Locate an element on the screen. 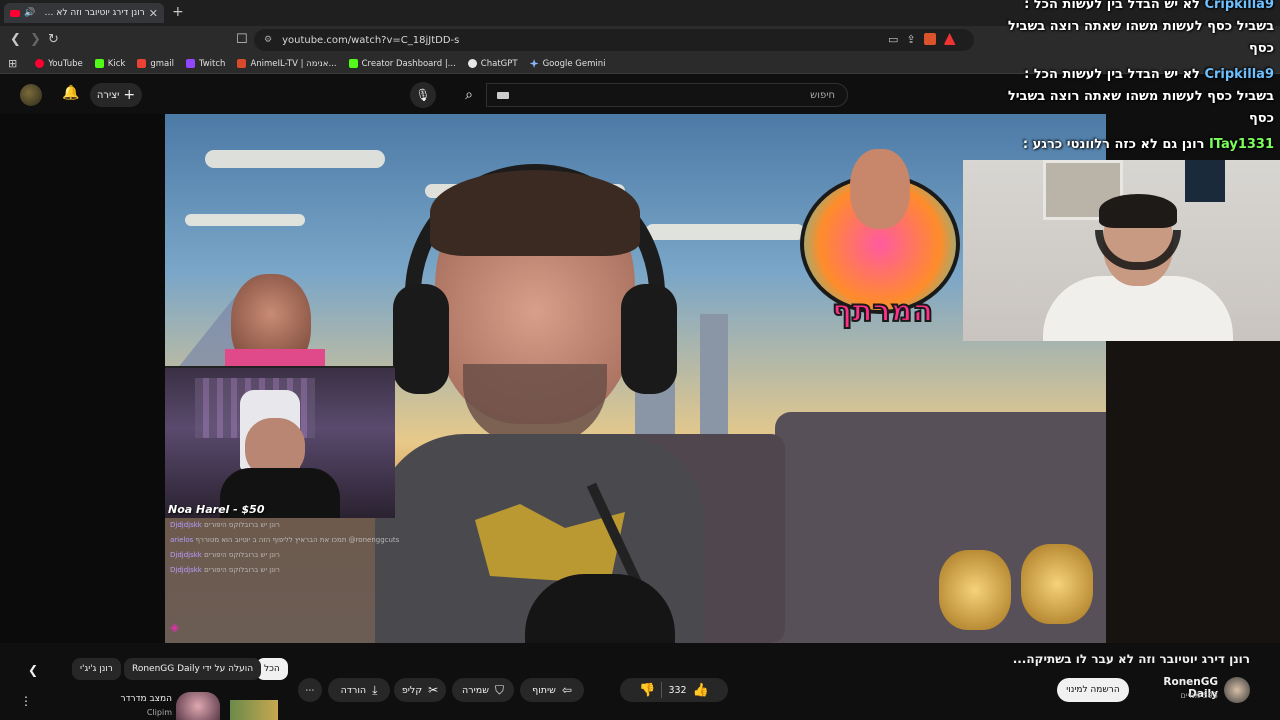  url-field: ⚙ youtube.com/watch?v=C_18jJtDD-s is located at coordinates (614, 40).